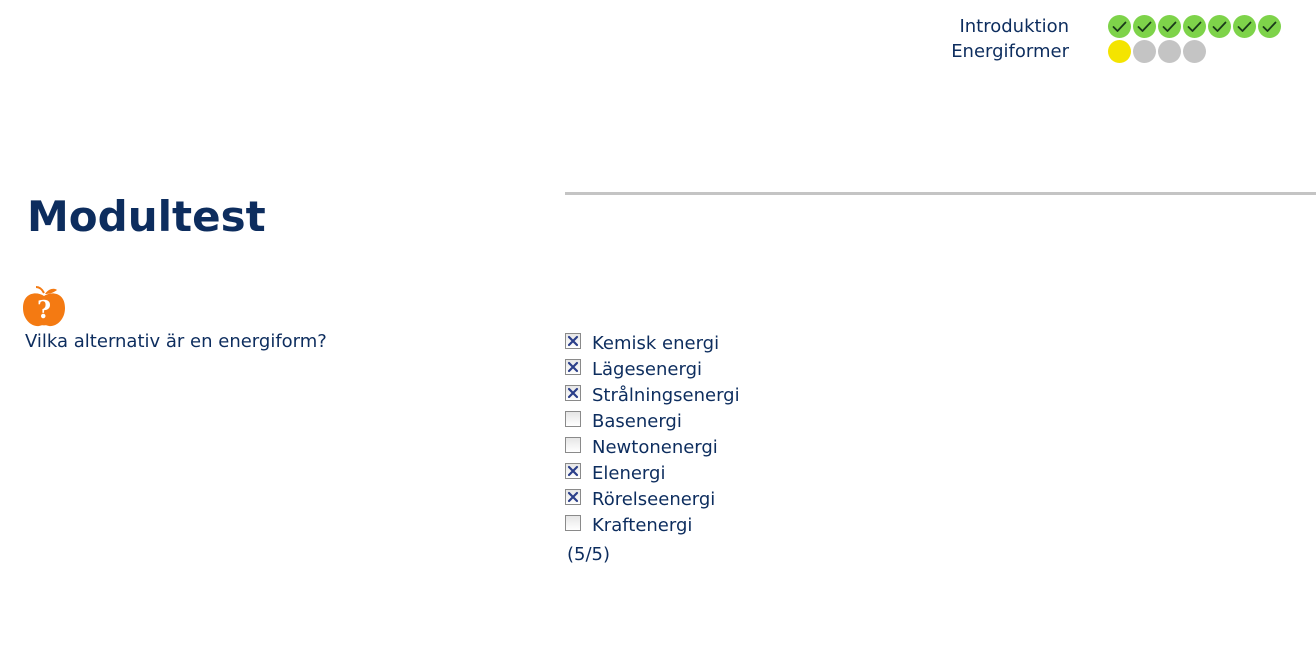 This screenshot has height=670, width=1316. Describe the element at coordinates (1119, 51) in the screenshot. I see `progress-step-current` at that location.